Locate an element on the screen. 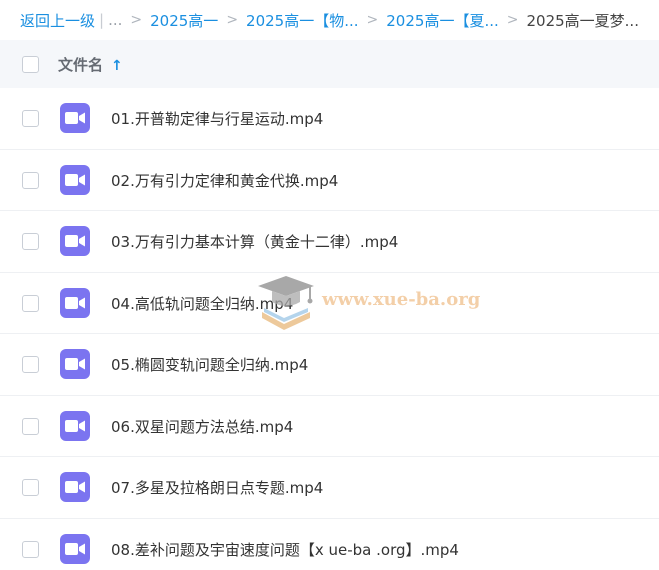  table-header: 文件名 ↑ is located at coordinates (329, 64).